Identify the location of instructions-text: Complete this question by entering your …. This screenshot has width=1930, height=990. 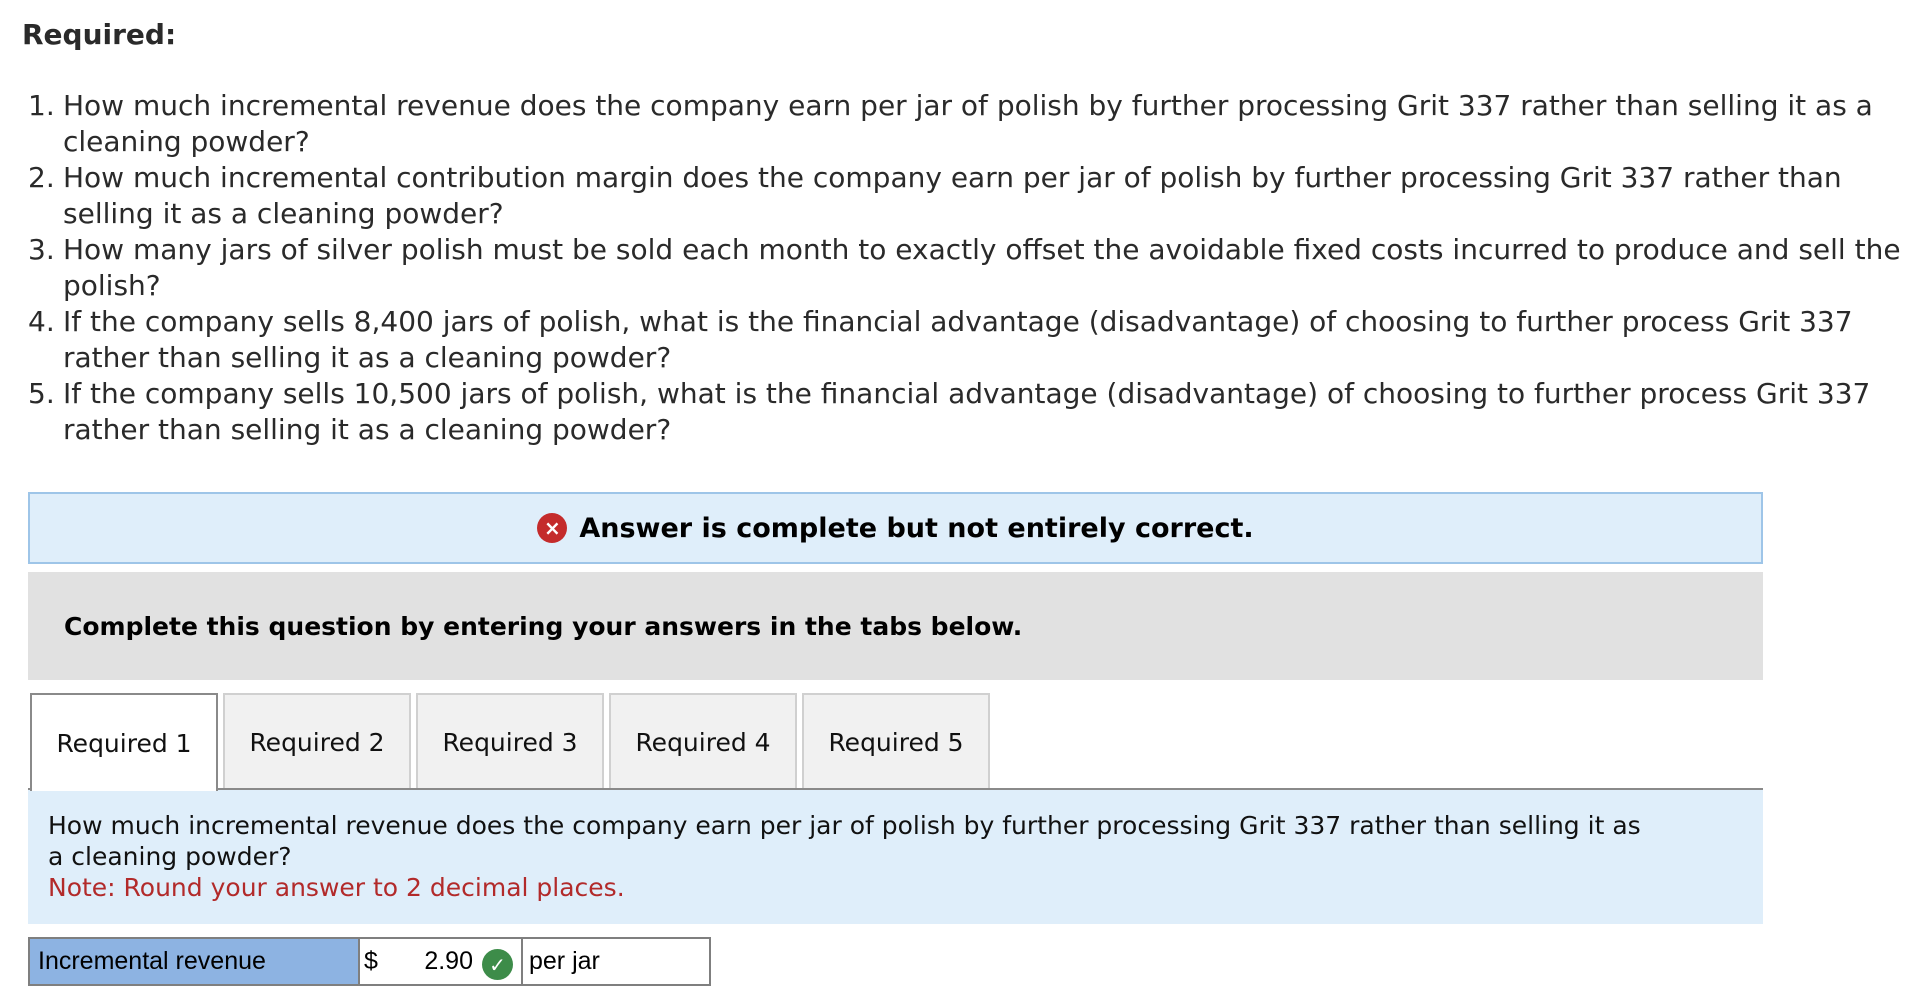
(895, 626).